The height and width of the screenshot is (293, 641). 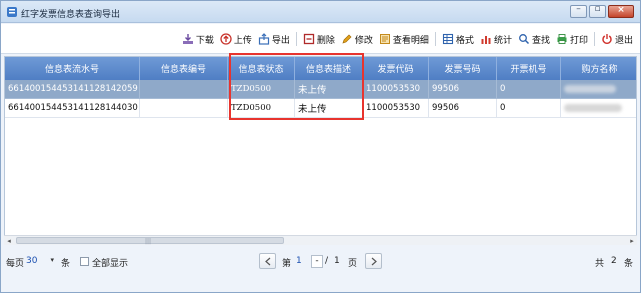 I want to click on delete-label: 删除, so click(x=325, y=40).